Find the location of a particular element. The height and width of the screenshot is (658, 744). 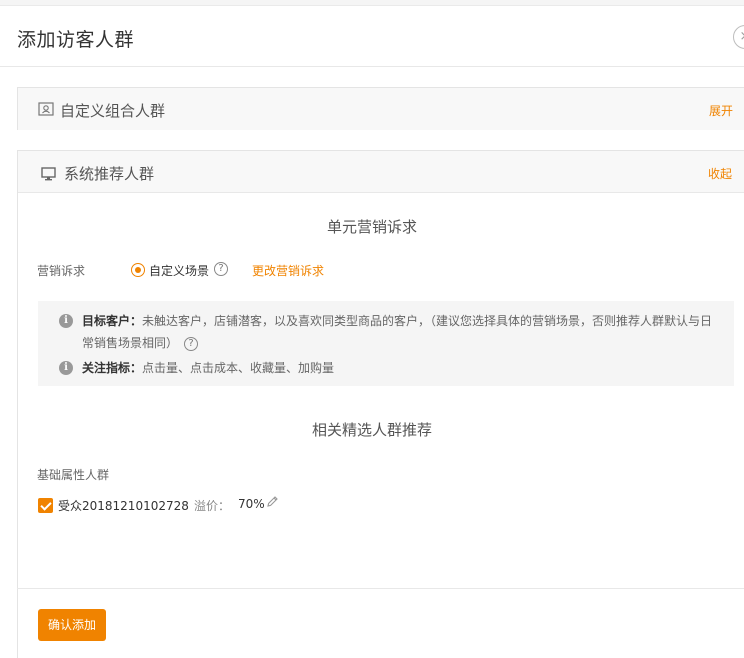

marketing-label: 营销诉求 is located at coordinates (61, 271).